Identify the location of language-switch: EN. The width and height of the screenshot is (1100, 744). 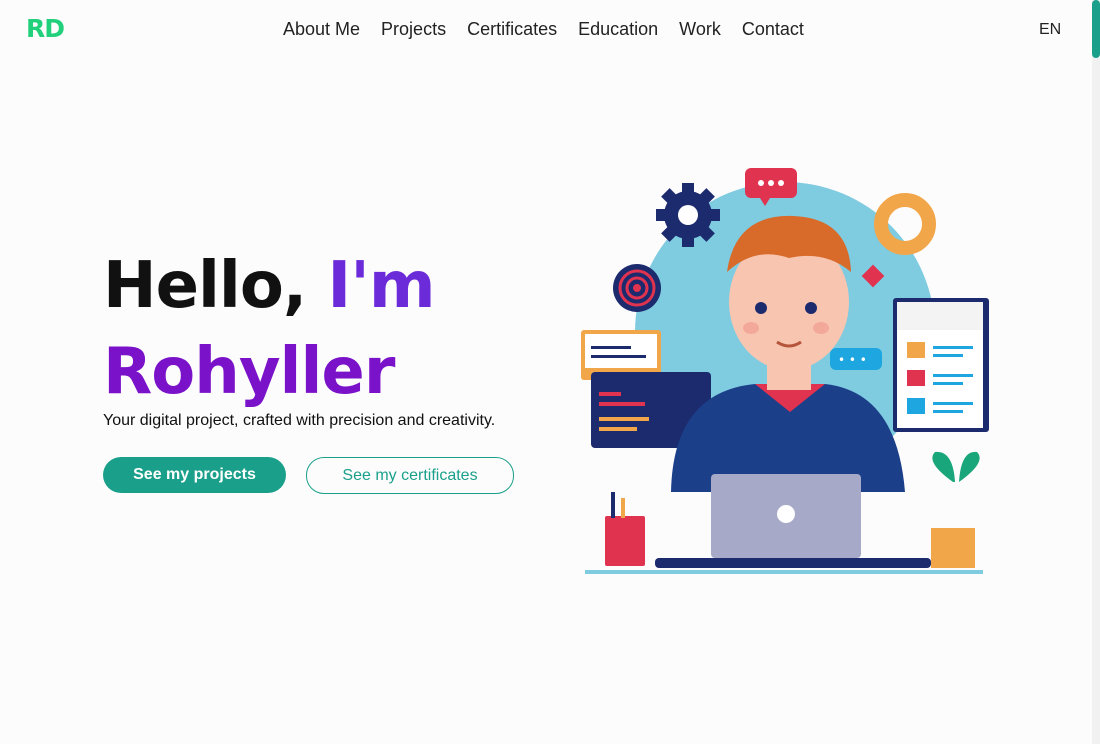
(1050, 30).